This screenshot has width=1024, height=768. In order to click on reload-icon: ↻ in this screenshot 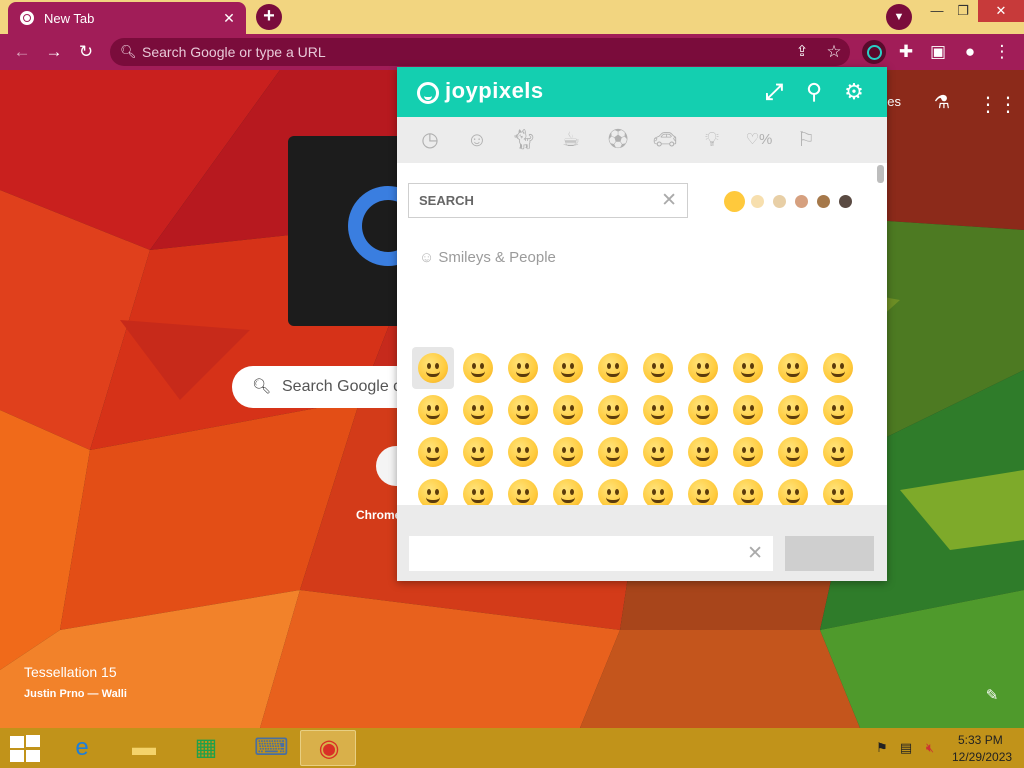, I will do `click(86, 52)`.